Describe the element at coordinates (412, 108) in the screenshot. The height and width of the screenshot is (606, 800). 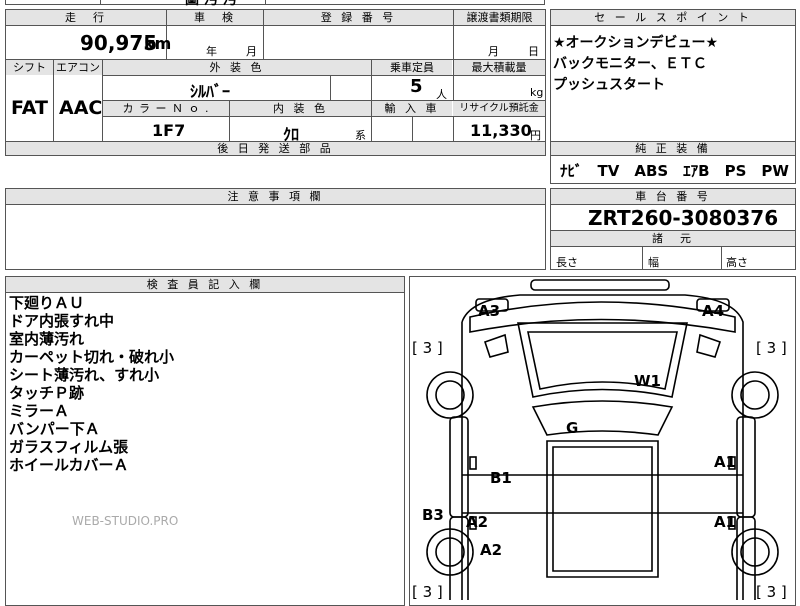
I see `header-import: 輸 入 車` at that location.